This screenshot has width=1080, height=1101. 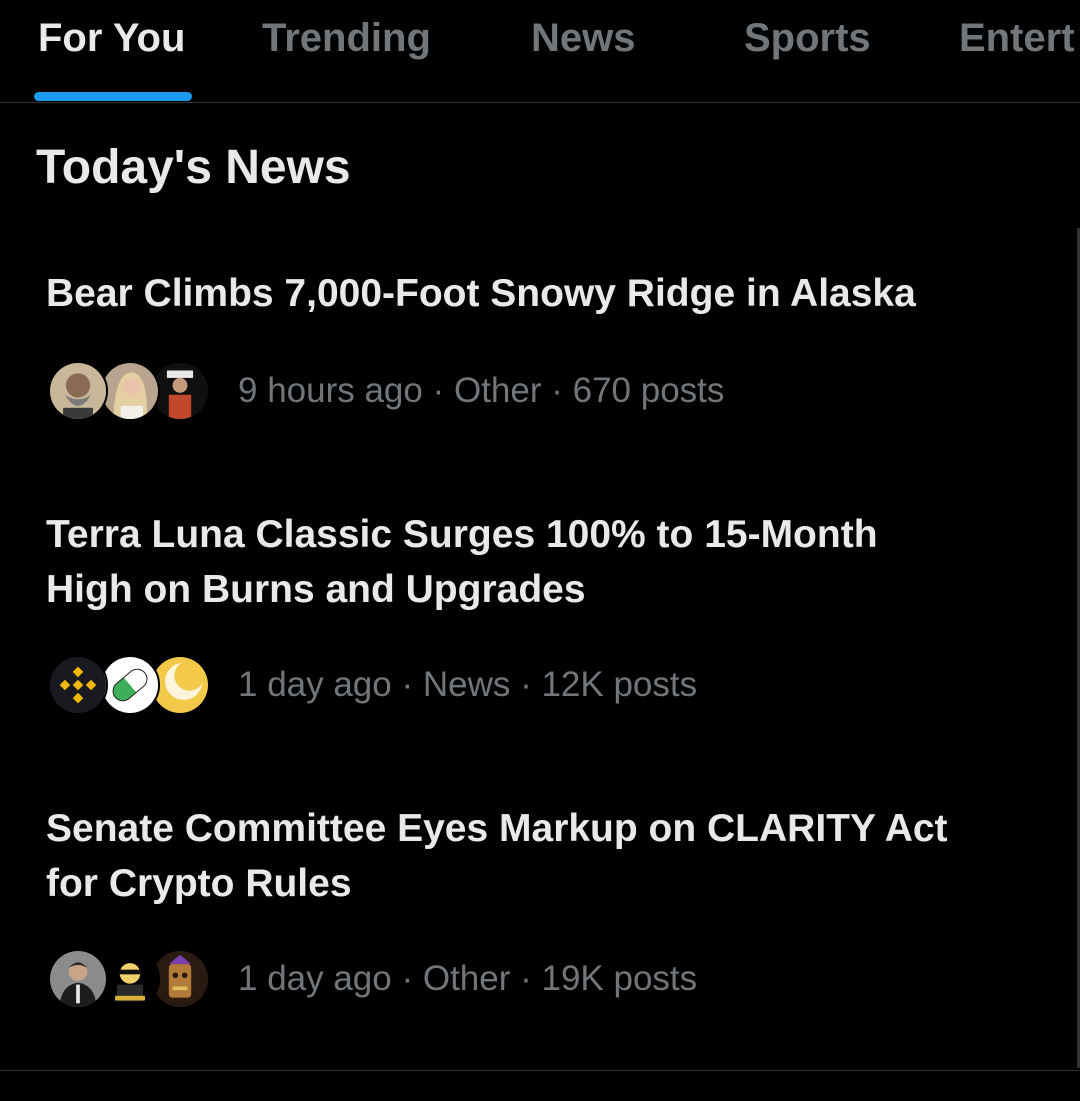 I want to click on bearded-man-avatar, so click(x=78, y=391).